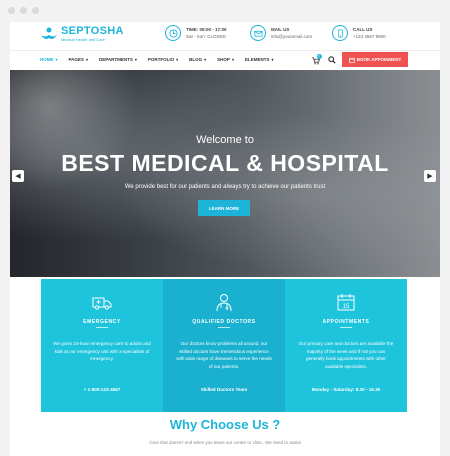 Image resolution: width=450 pixels, height=456 pixels. I want to click on nav-item-shop: SHOP ▾, so click(225, 59).